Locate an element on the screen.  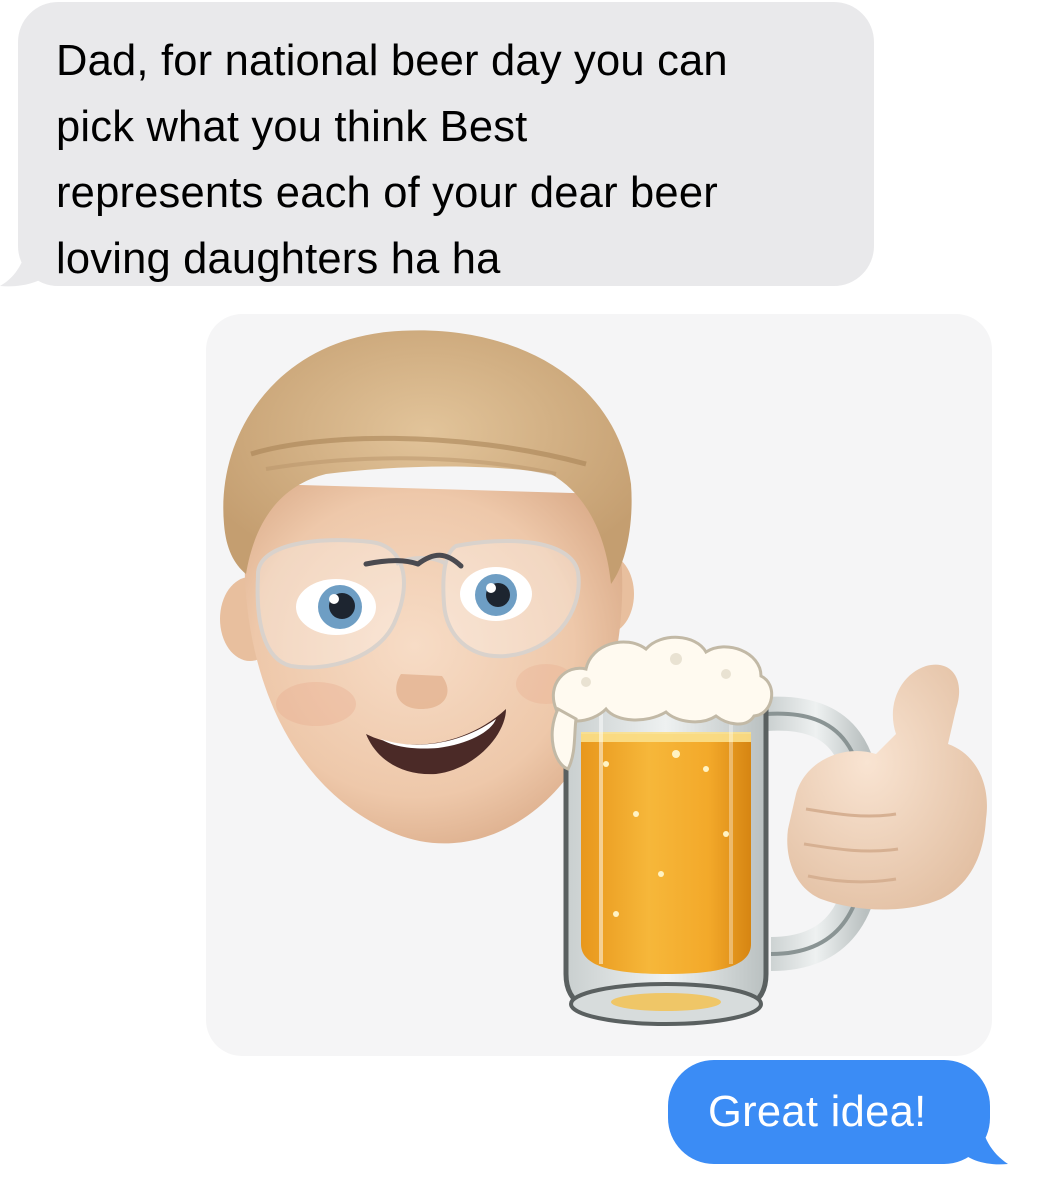
outgoing-message-bubble: Great idea! is located at coordinates (829, 1112).